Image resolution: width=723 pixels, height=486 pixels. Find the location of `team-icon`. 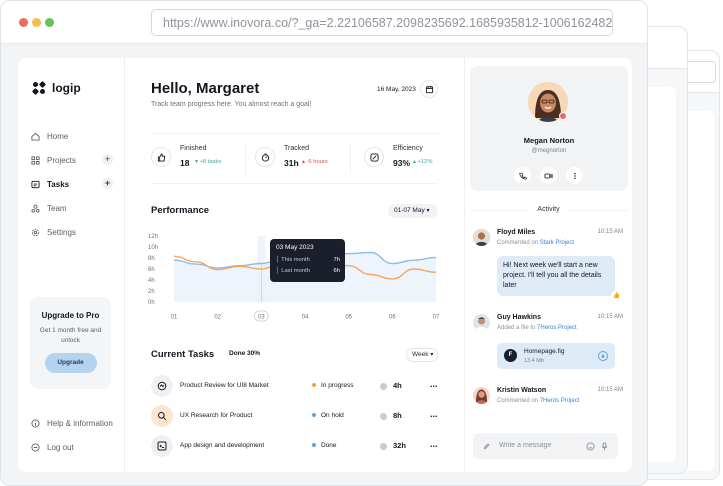

team-icon is located at coordinates (35, 208).